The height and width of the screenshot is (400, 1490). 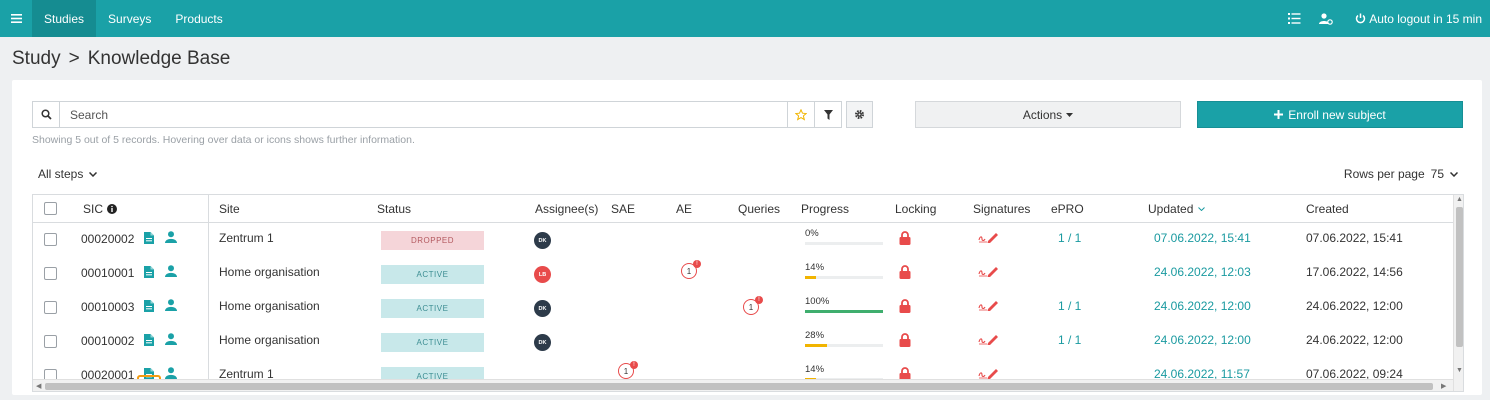 What do you see at coordinates (1459, 370) in the screenshot?
I see `scroll-down-icon: ▼` at bounding box center [1459, 370].